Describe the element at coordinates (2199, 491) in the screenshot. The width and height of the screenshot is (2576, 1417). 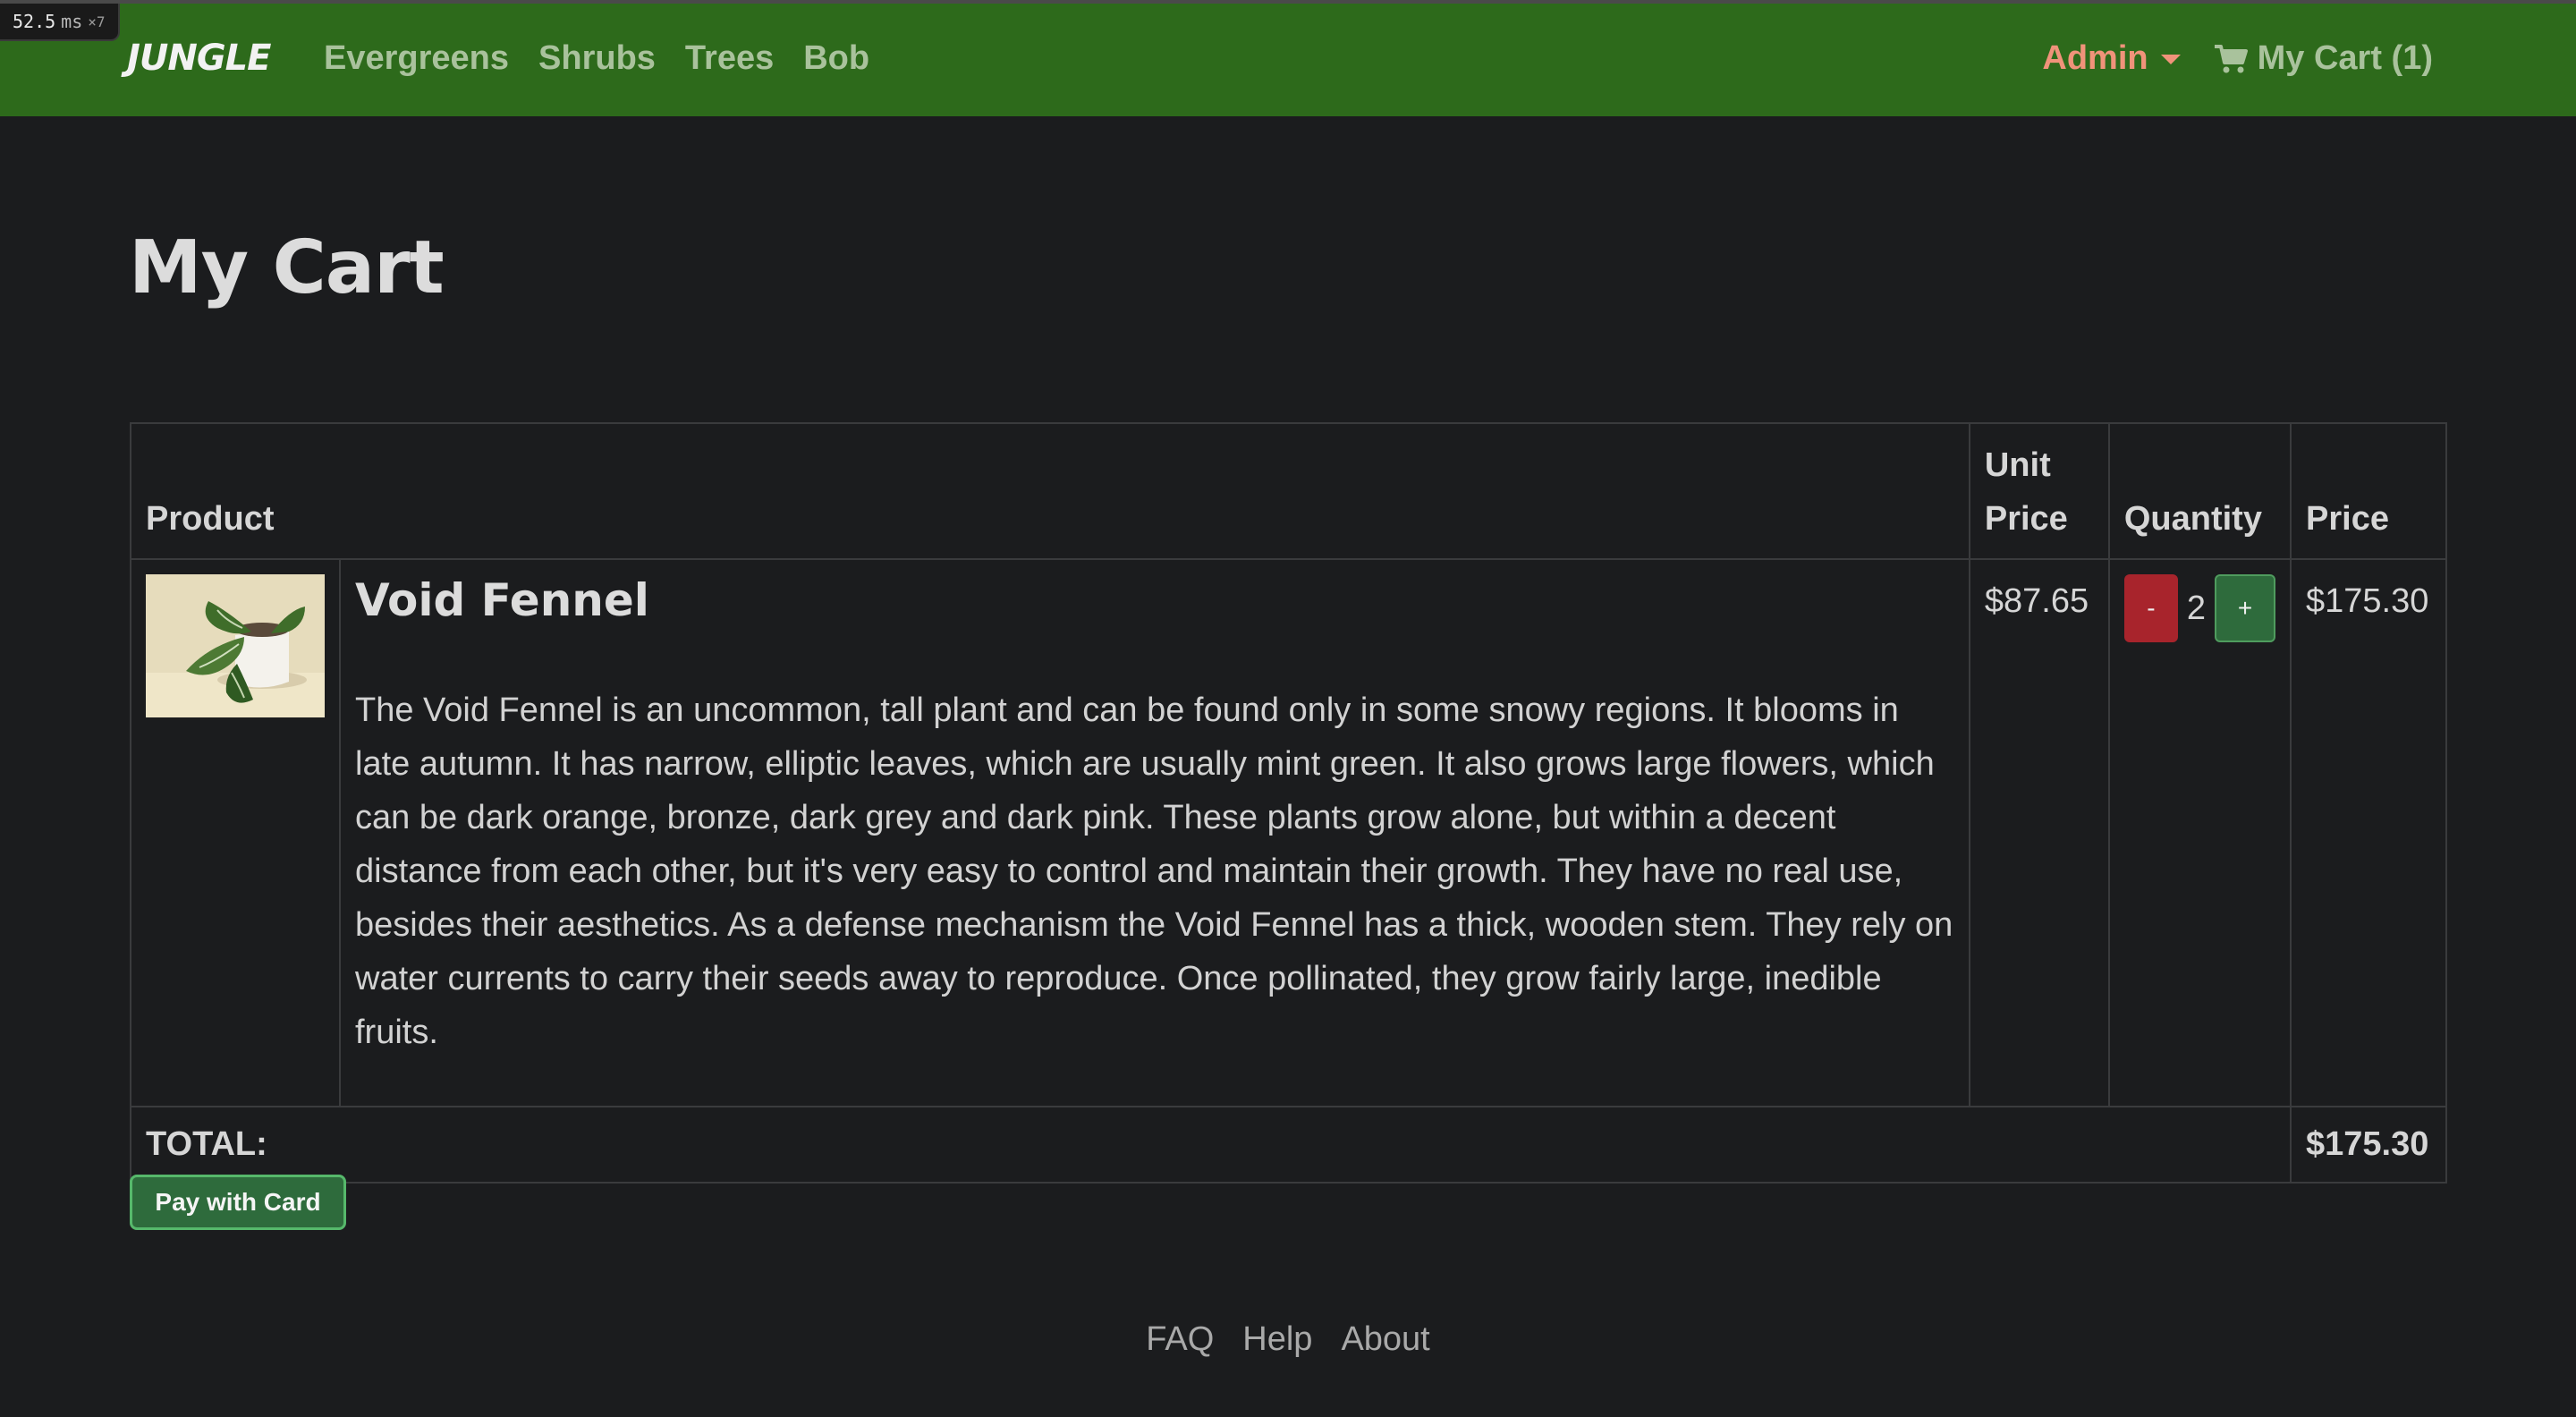
I see `header-quantity: Quantity` at that location.